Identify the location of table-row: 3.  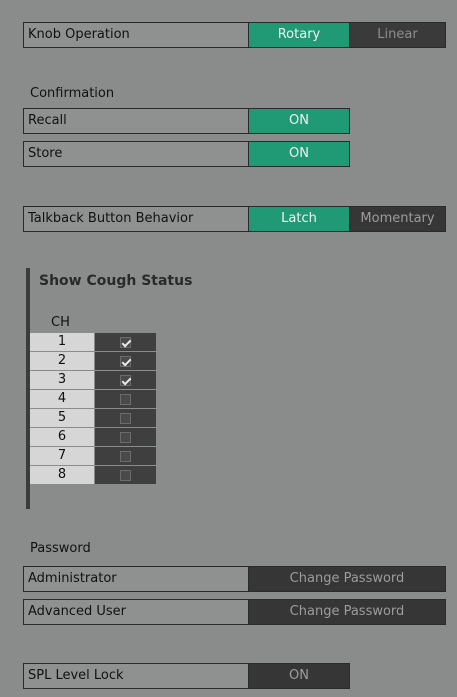
(93, 380).